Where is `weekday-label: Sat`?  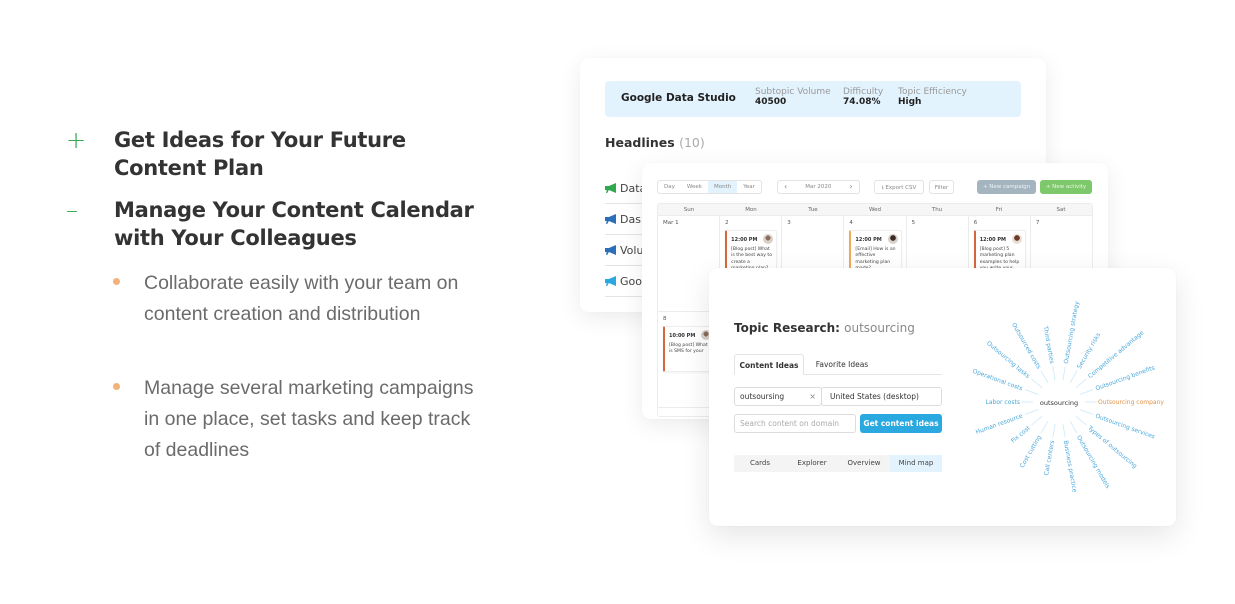 weekday-label: Sat is located at coordinates (1061, 210).